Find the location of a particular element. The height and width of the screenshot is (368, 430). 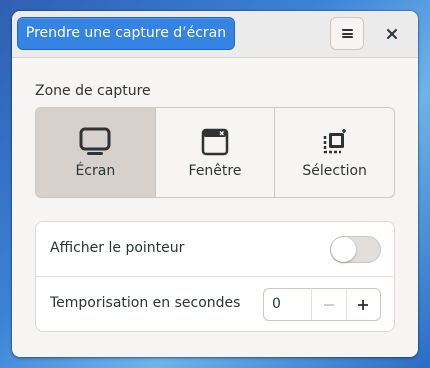

mode-screen-label: Écran is located at coordinates (95, 171).